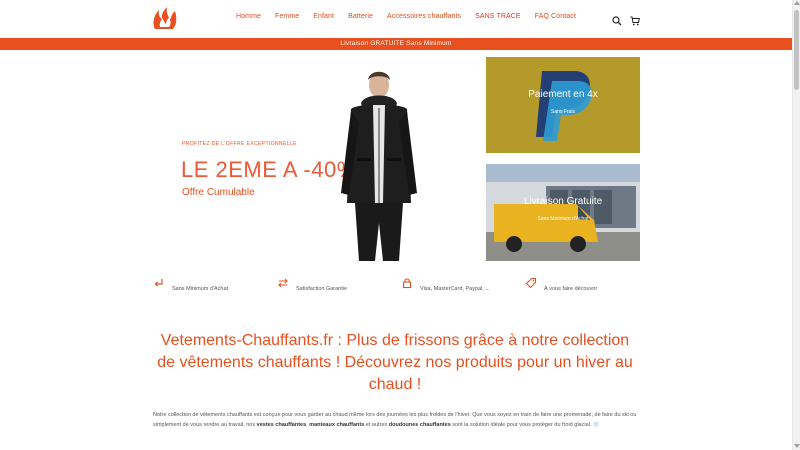 The height and width of the screenshot is (450, 800). Describe the element at coordinates (239, 144) in the screenshot. I see `hero-kicker: Profitez de l'offre exceptionnelle` at that location.